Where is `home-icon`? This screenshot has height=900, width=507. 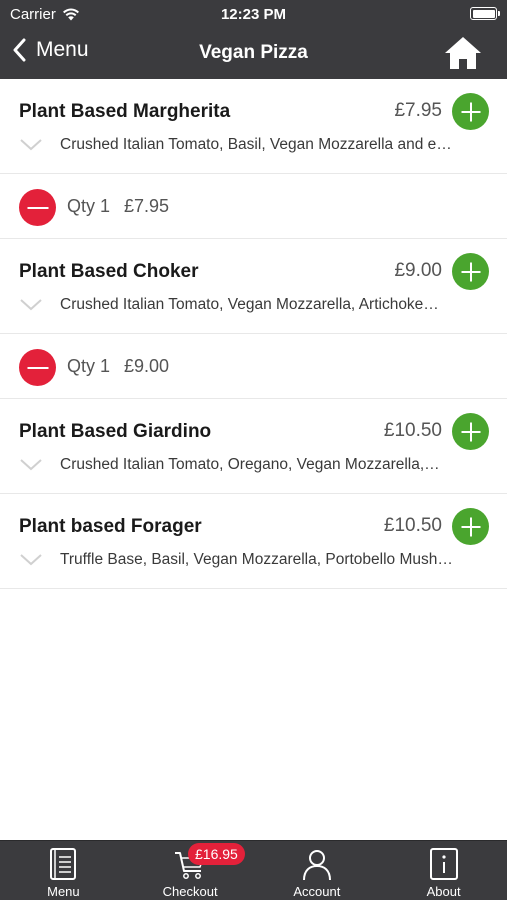 home-icon is located at coordinates (463, 53).